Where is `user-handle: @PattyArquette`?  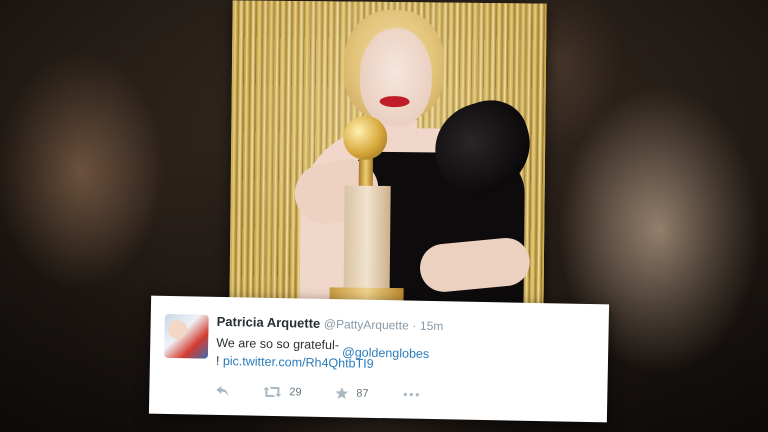
user-handle: @PattyArquette is located at coordinates (366, 325).